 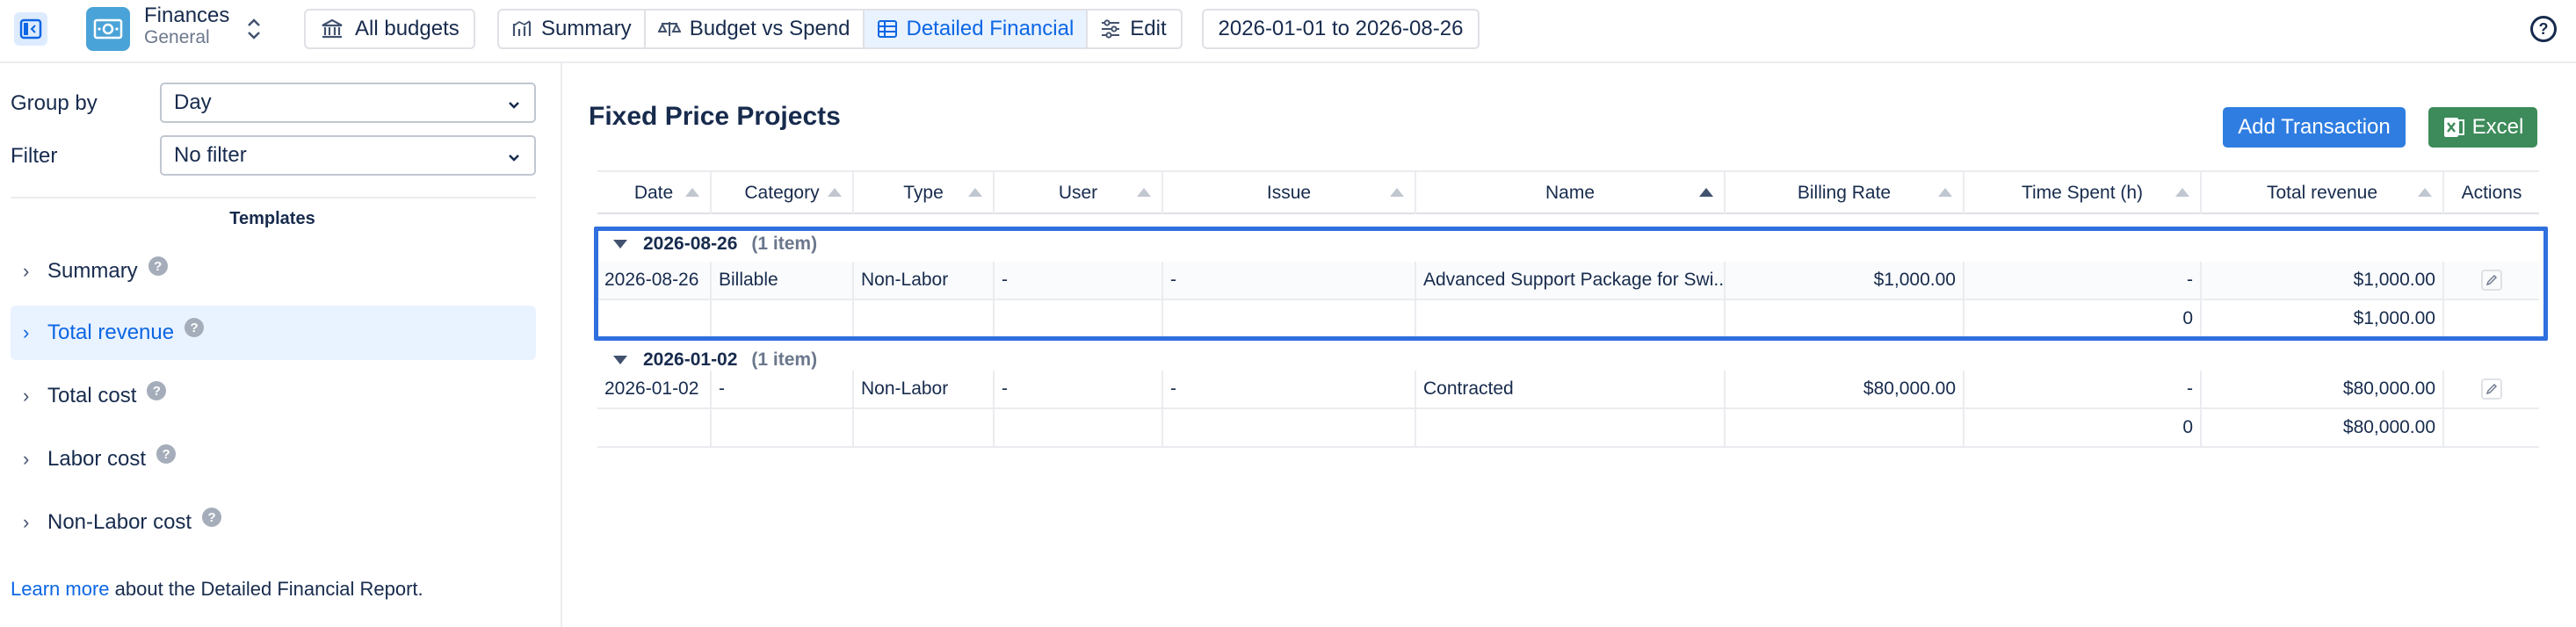 I want to click on excel-export-button: Excel, so click(x=2482, y=127).